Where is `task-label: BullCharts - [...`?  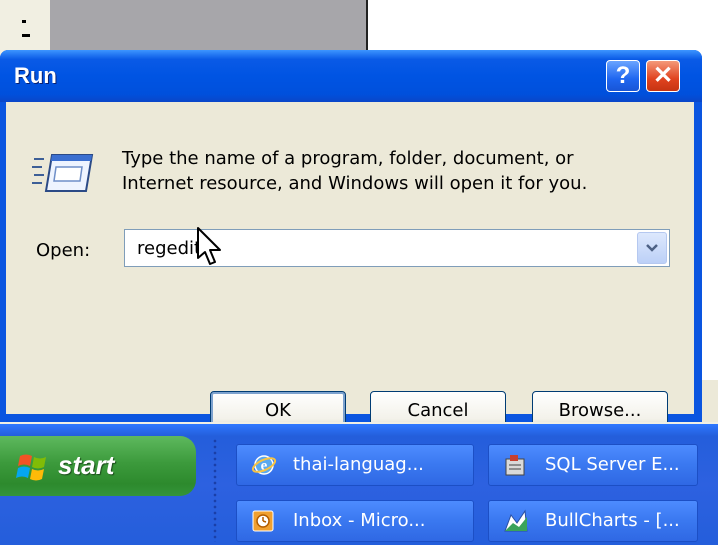 task-label: BullCharts - [... is located at coordinates (612, 520).